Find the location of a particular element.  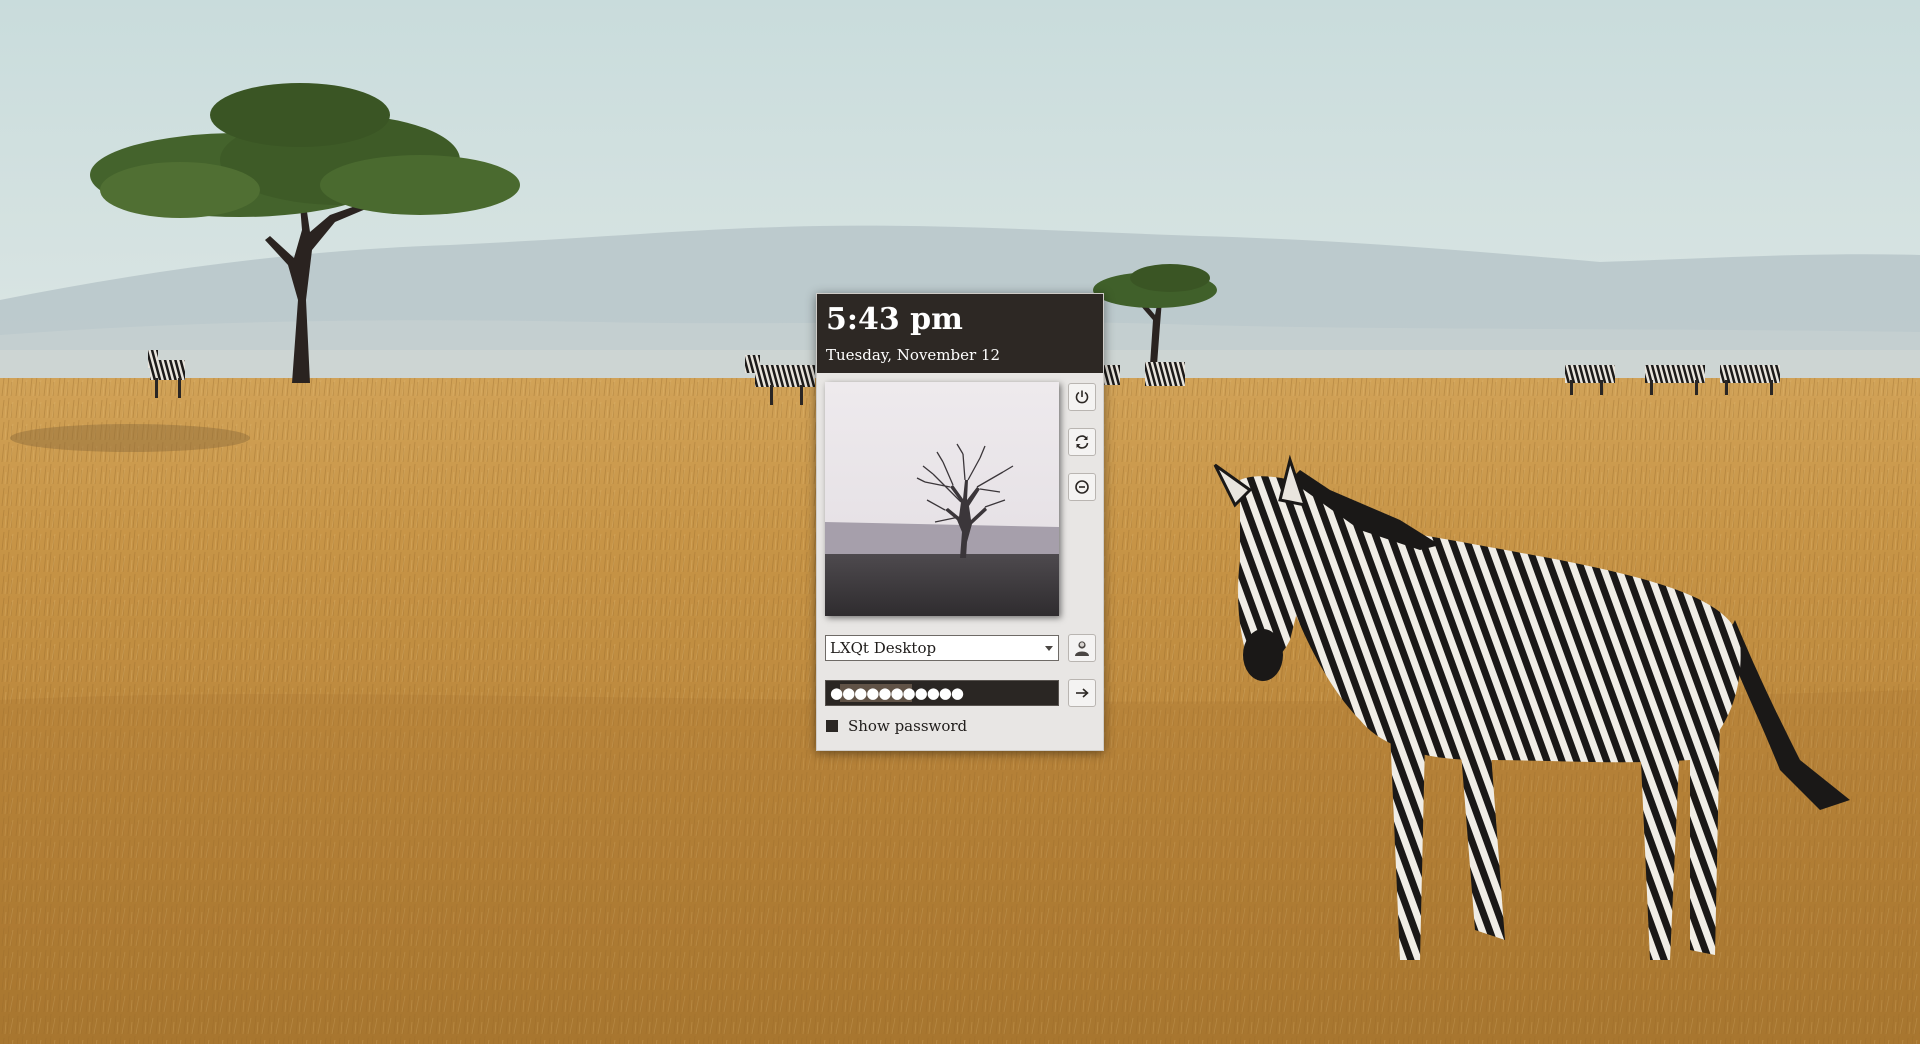

clock-header: 5:43 pm Tuesday, November 12 is located at coordinates (960, 333).